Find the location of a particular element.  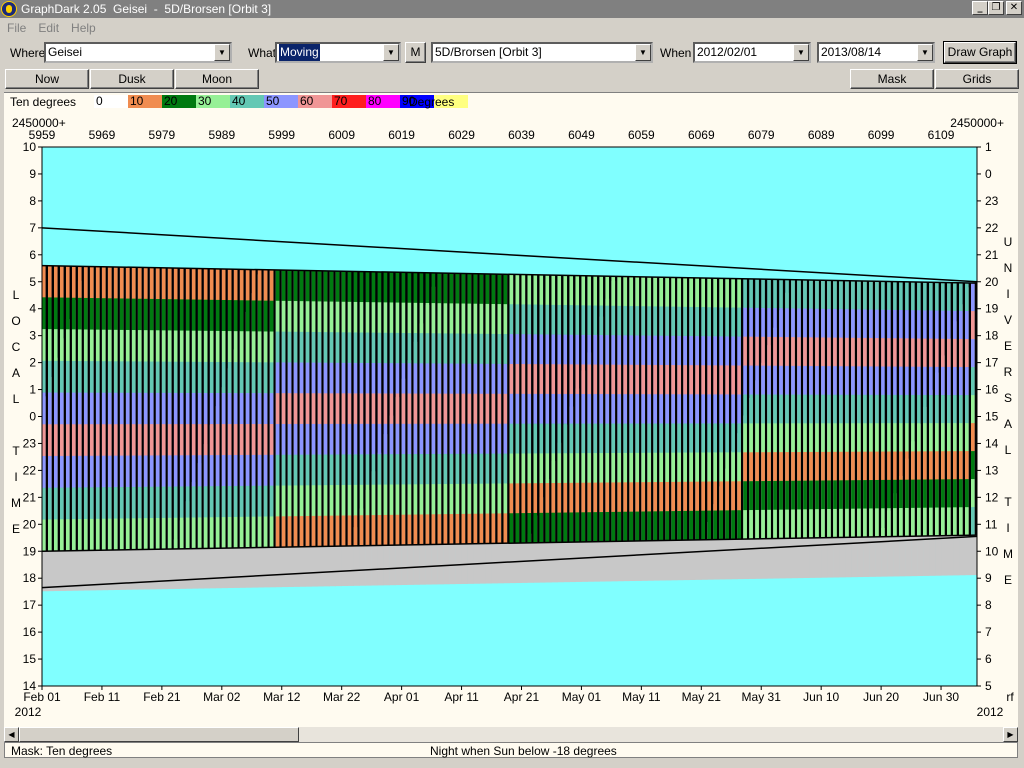

twilight-column is located at coordinates (75, 570).